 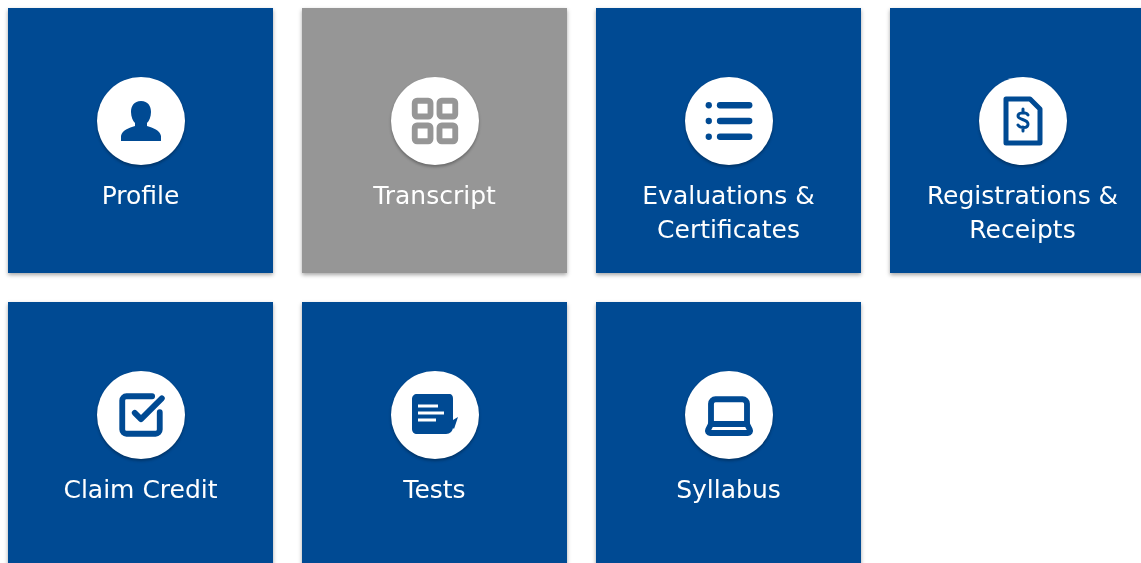 What do you see at coordinates (434, 432) in the screenshot?
I see `menu-tile: Tests` at bounding box center [434, 432].